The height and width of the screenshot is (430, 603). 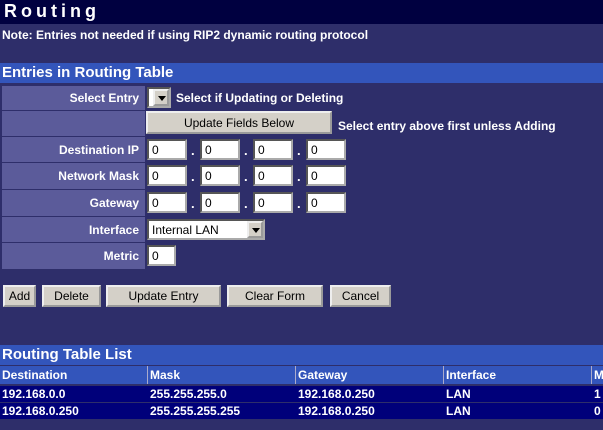 I want to click on metric-label: Metric, so click(x=121, y=256).